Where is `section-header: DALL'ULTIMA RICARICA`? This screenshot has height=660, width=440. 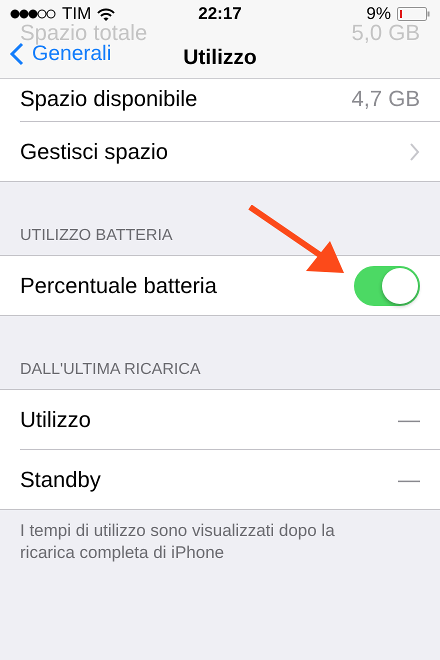
section-header: DALL'ULTIMA RICARICA is located at coordinates (110, 370).